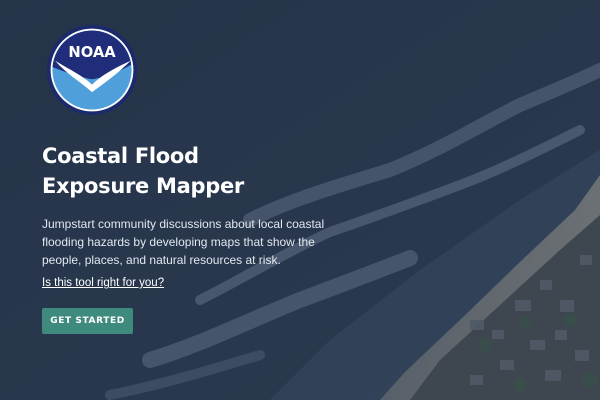 The width and height of the screenshot is (600, 400). Describe the element at coordinates (143, 171) in the screenshot. I see `page-title: Coastal Flood Exposure Mapper` at that location.